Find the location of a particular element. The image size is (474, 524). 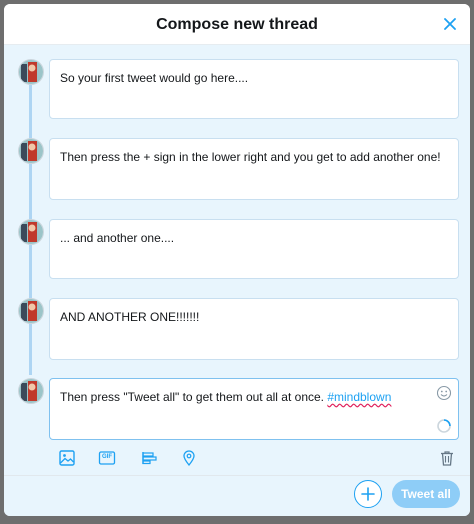

poll-icon is located at coordinates (149, 458).